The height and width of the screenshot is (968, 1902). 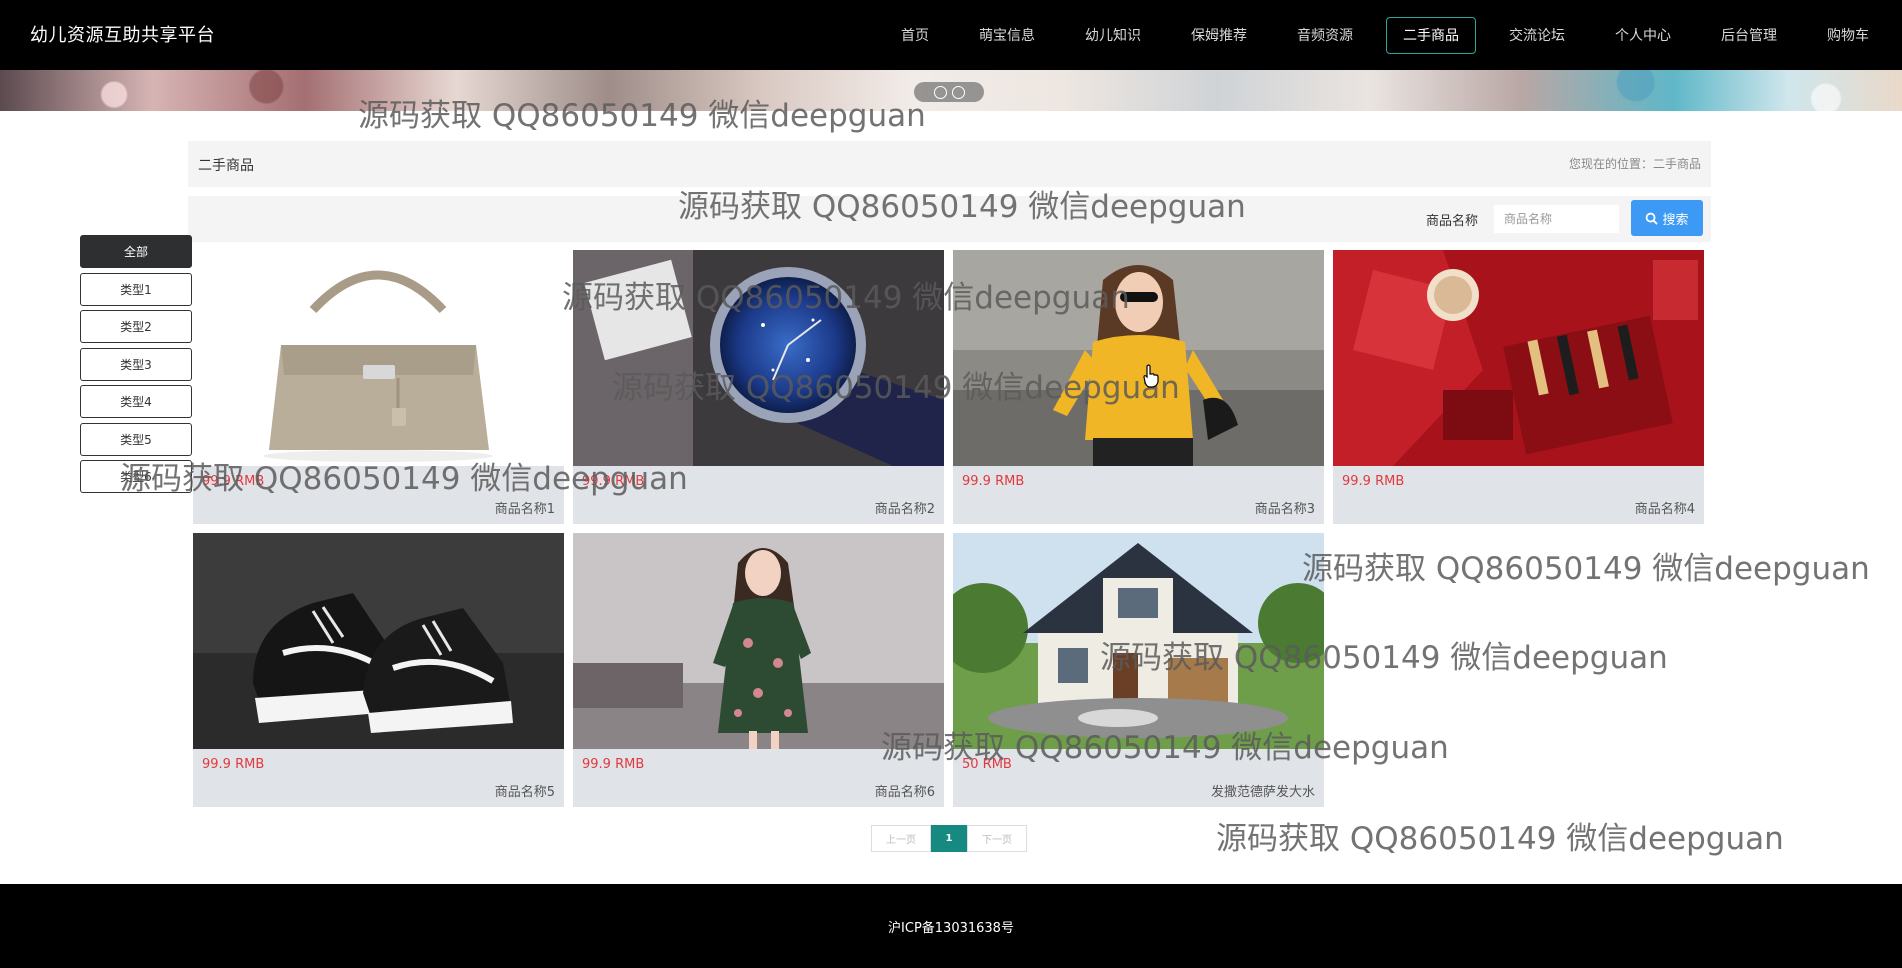 I want to click on banner-carousel, so click(x=951, y=90).